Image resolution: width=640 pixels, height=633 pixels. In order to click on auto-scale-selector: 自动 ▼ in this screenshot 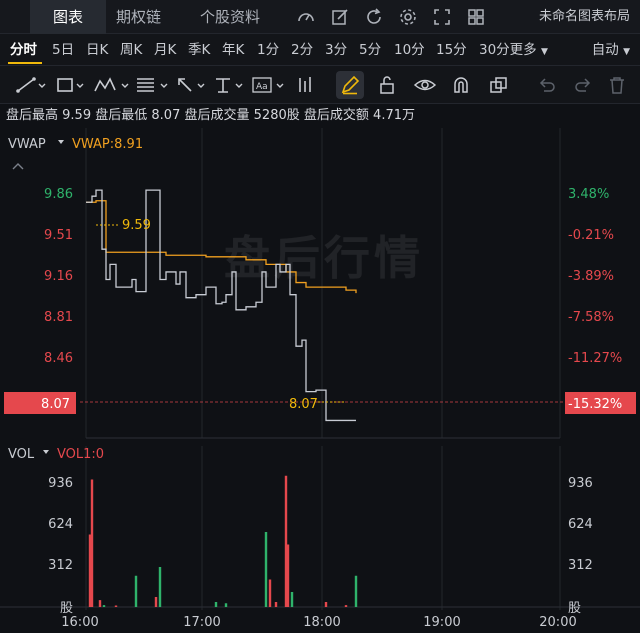, I will do `click(611, 51)`.